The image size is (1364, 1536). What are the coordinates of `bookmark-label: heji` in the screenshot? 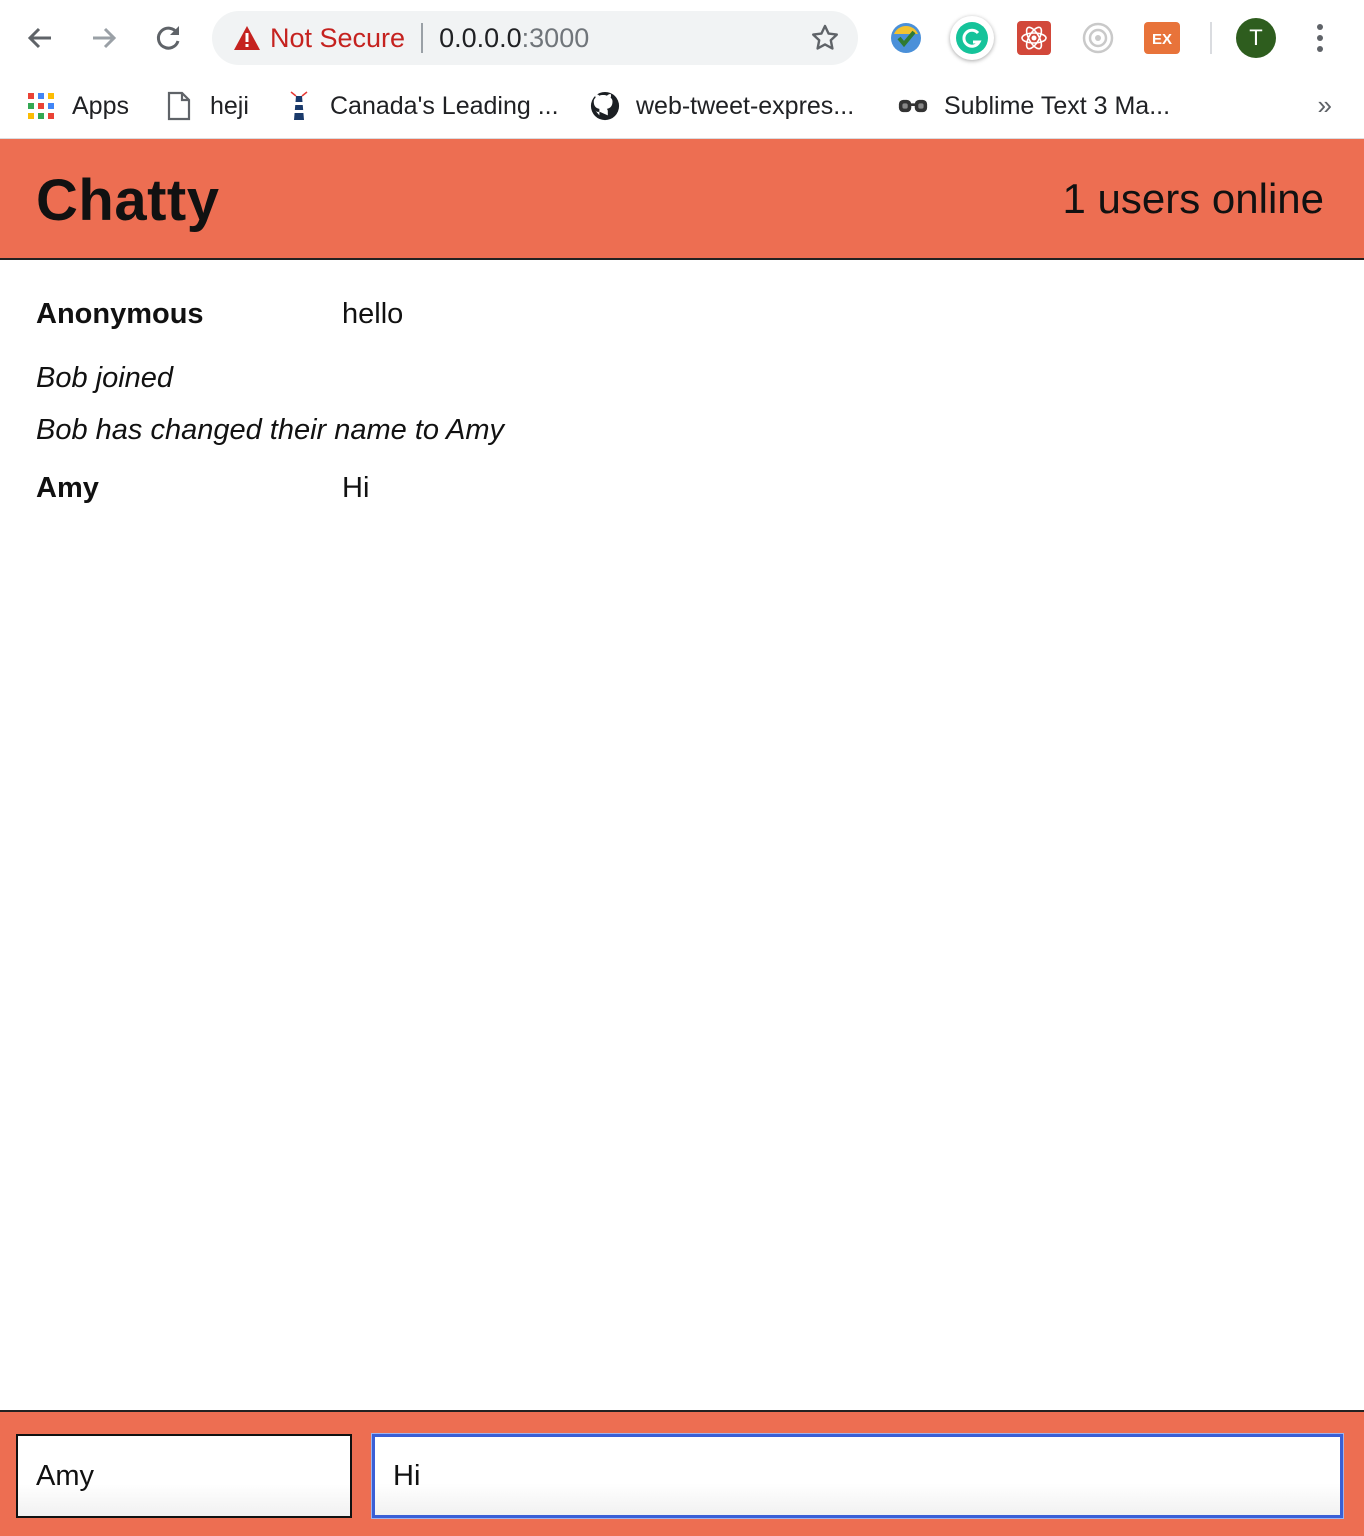 It's located at (229, 105).